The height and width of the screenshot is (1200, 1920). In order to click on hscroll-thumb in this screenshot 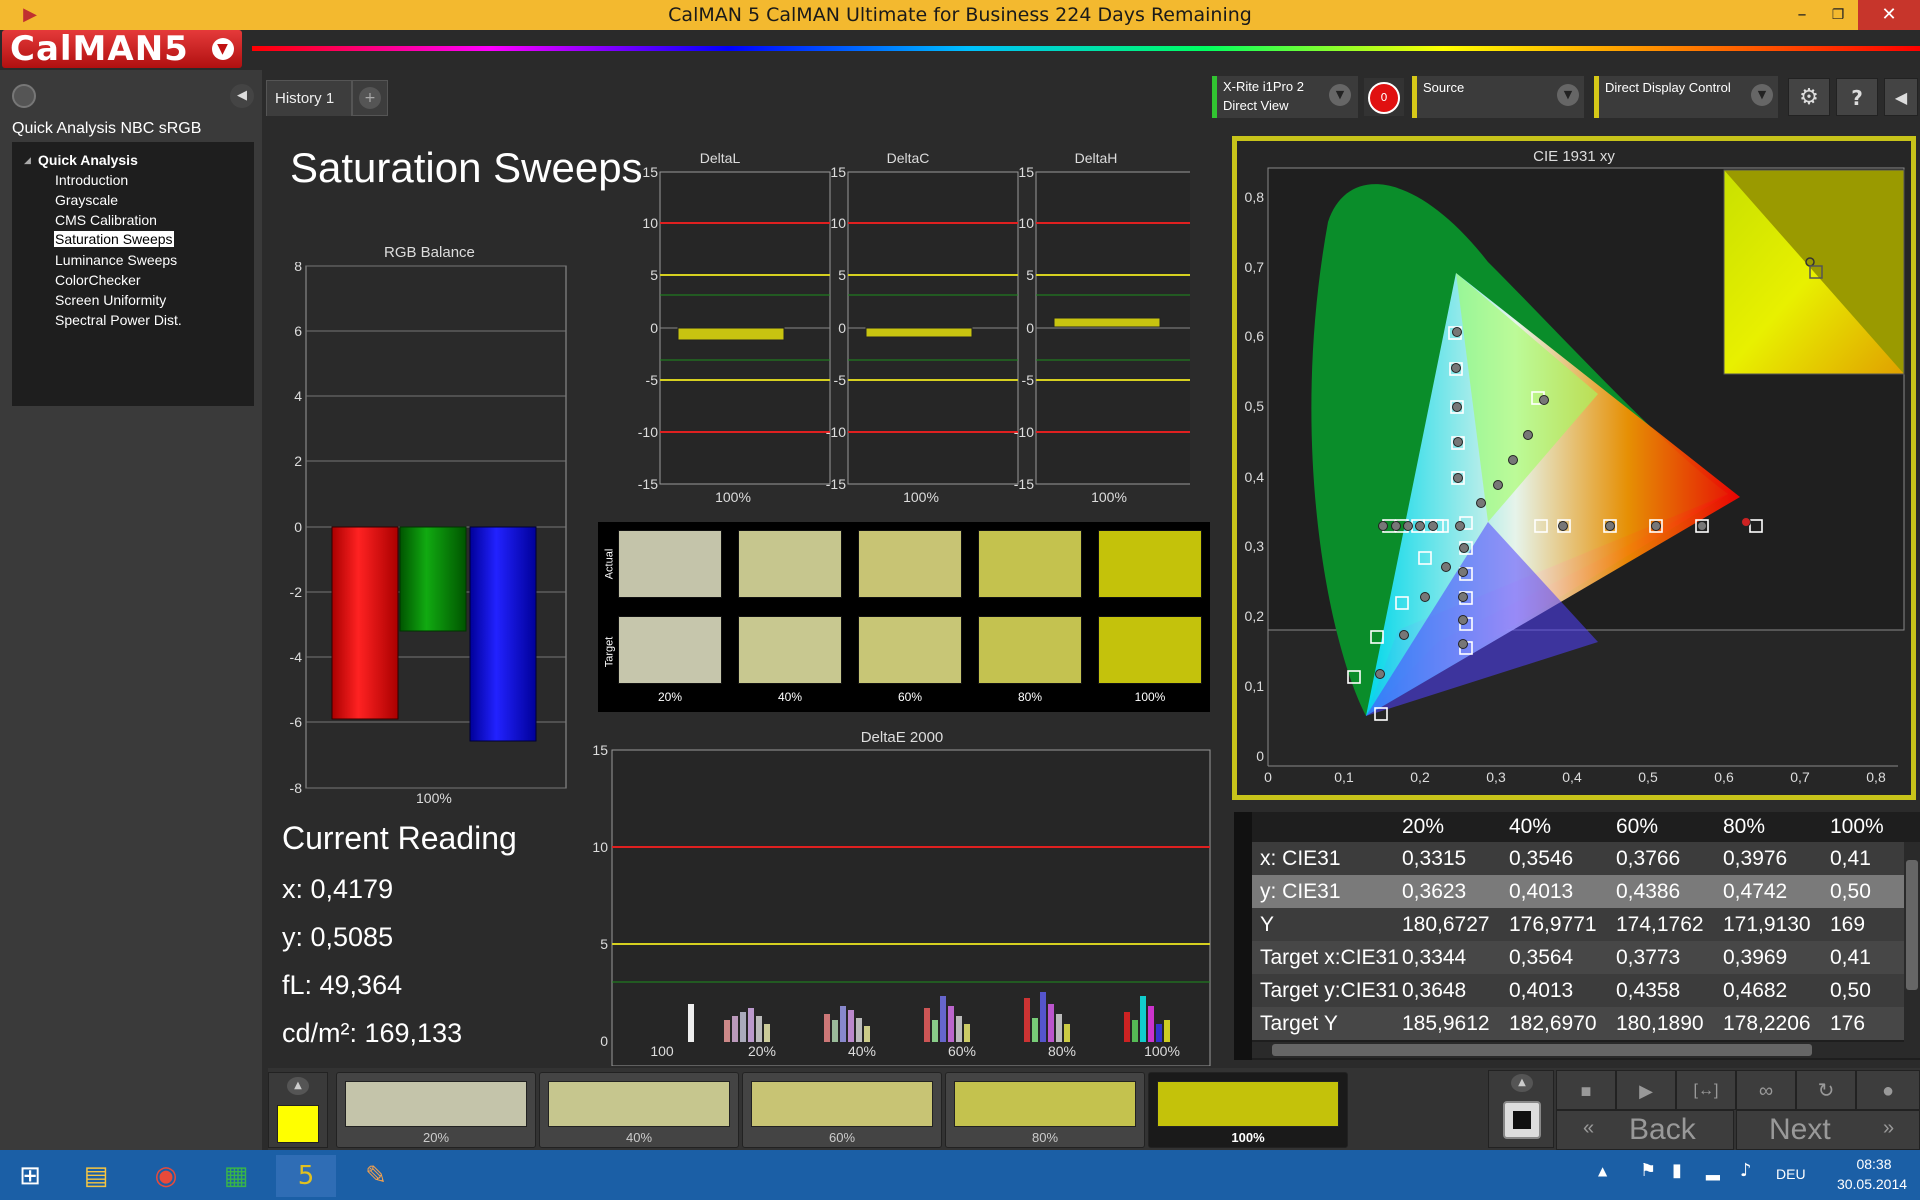, I will do `click(1542, 1050)`.